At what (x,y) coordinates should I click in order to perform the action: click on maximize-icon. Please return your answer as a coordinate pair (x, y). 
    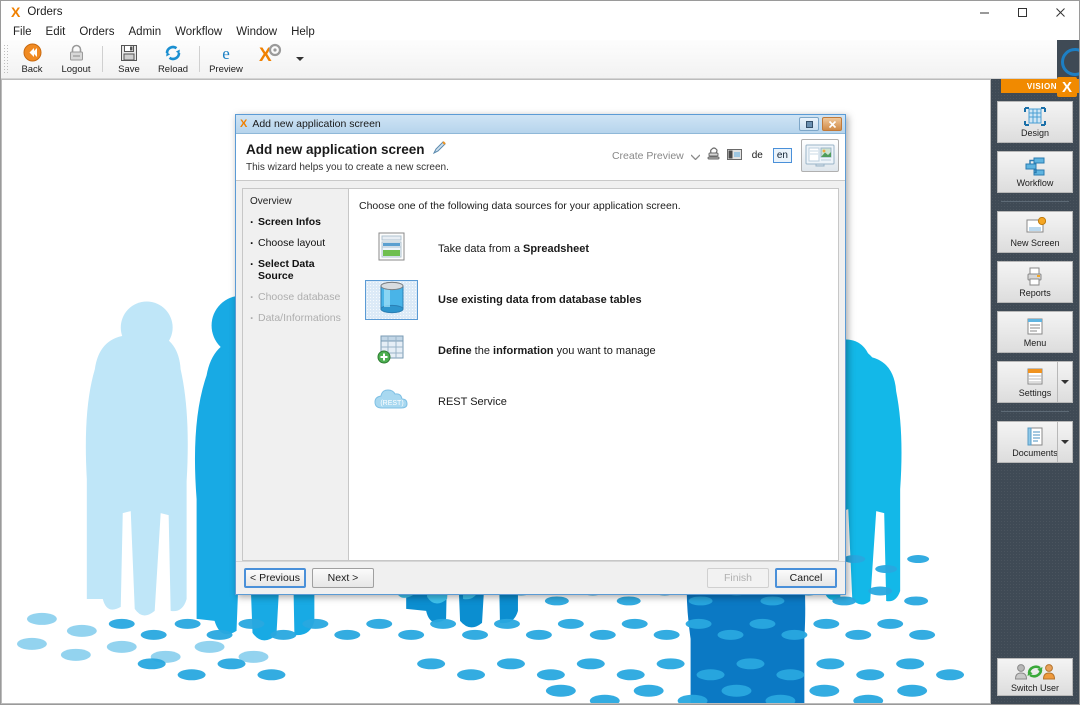
    Looking at the image, I should click on (1022, 12).